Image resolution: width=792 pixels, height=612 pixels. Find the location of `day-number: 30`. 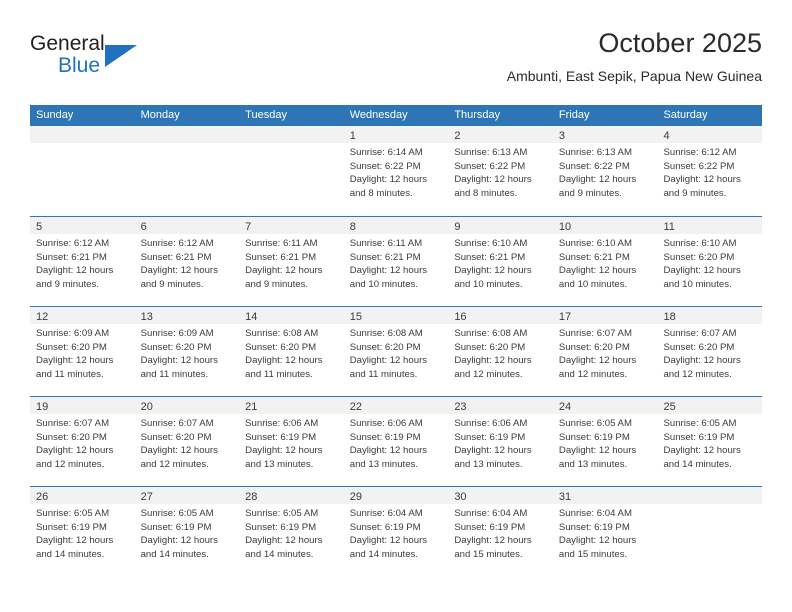

day-number: 30 is located at coordinates (460, 497).